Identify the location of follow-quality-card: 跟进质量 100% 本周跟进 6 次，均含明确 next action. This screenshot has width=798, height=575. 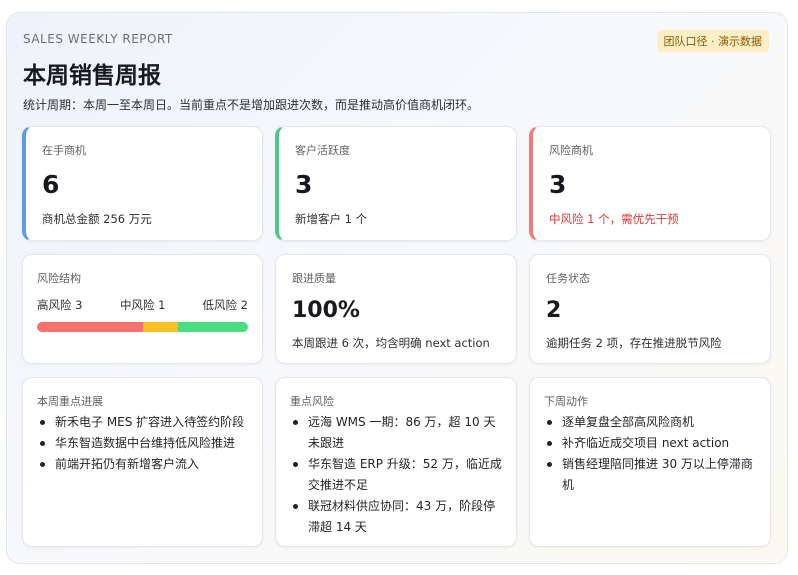
(396, 309).